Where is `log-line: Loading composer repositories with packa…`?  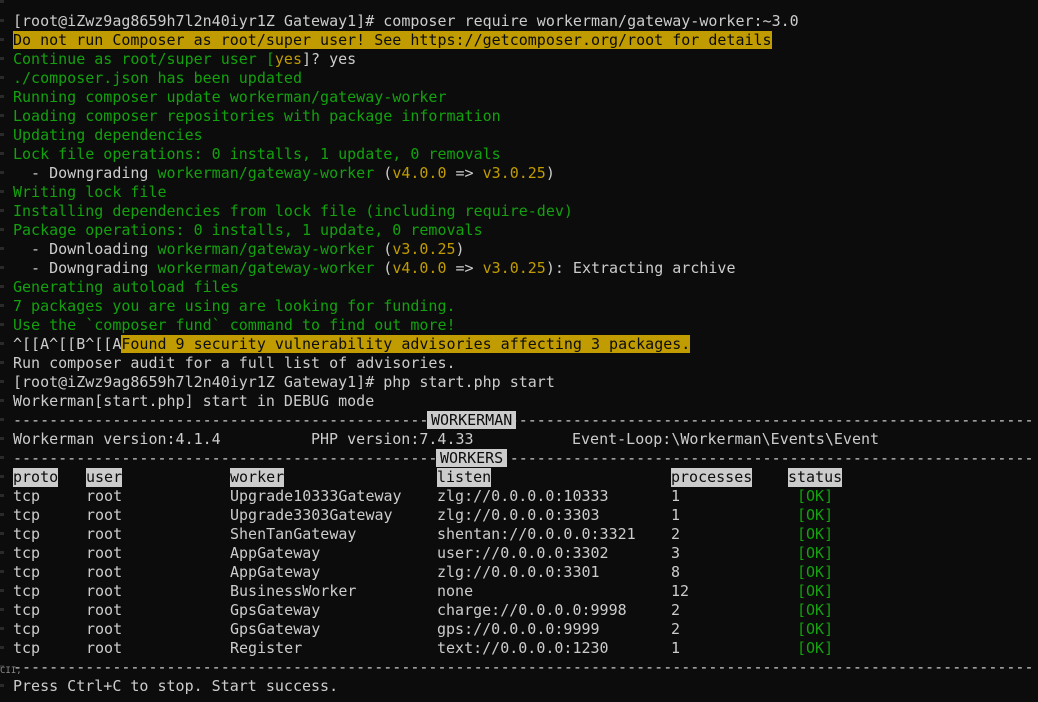 log-line: Loading composer repositories with packa… is located at coordinates (257, 116).